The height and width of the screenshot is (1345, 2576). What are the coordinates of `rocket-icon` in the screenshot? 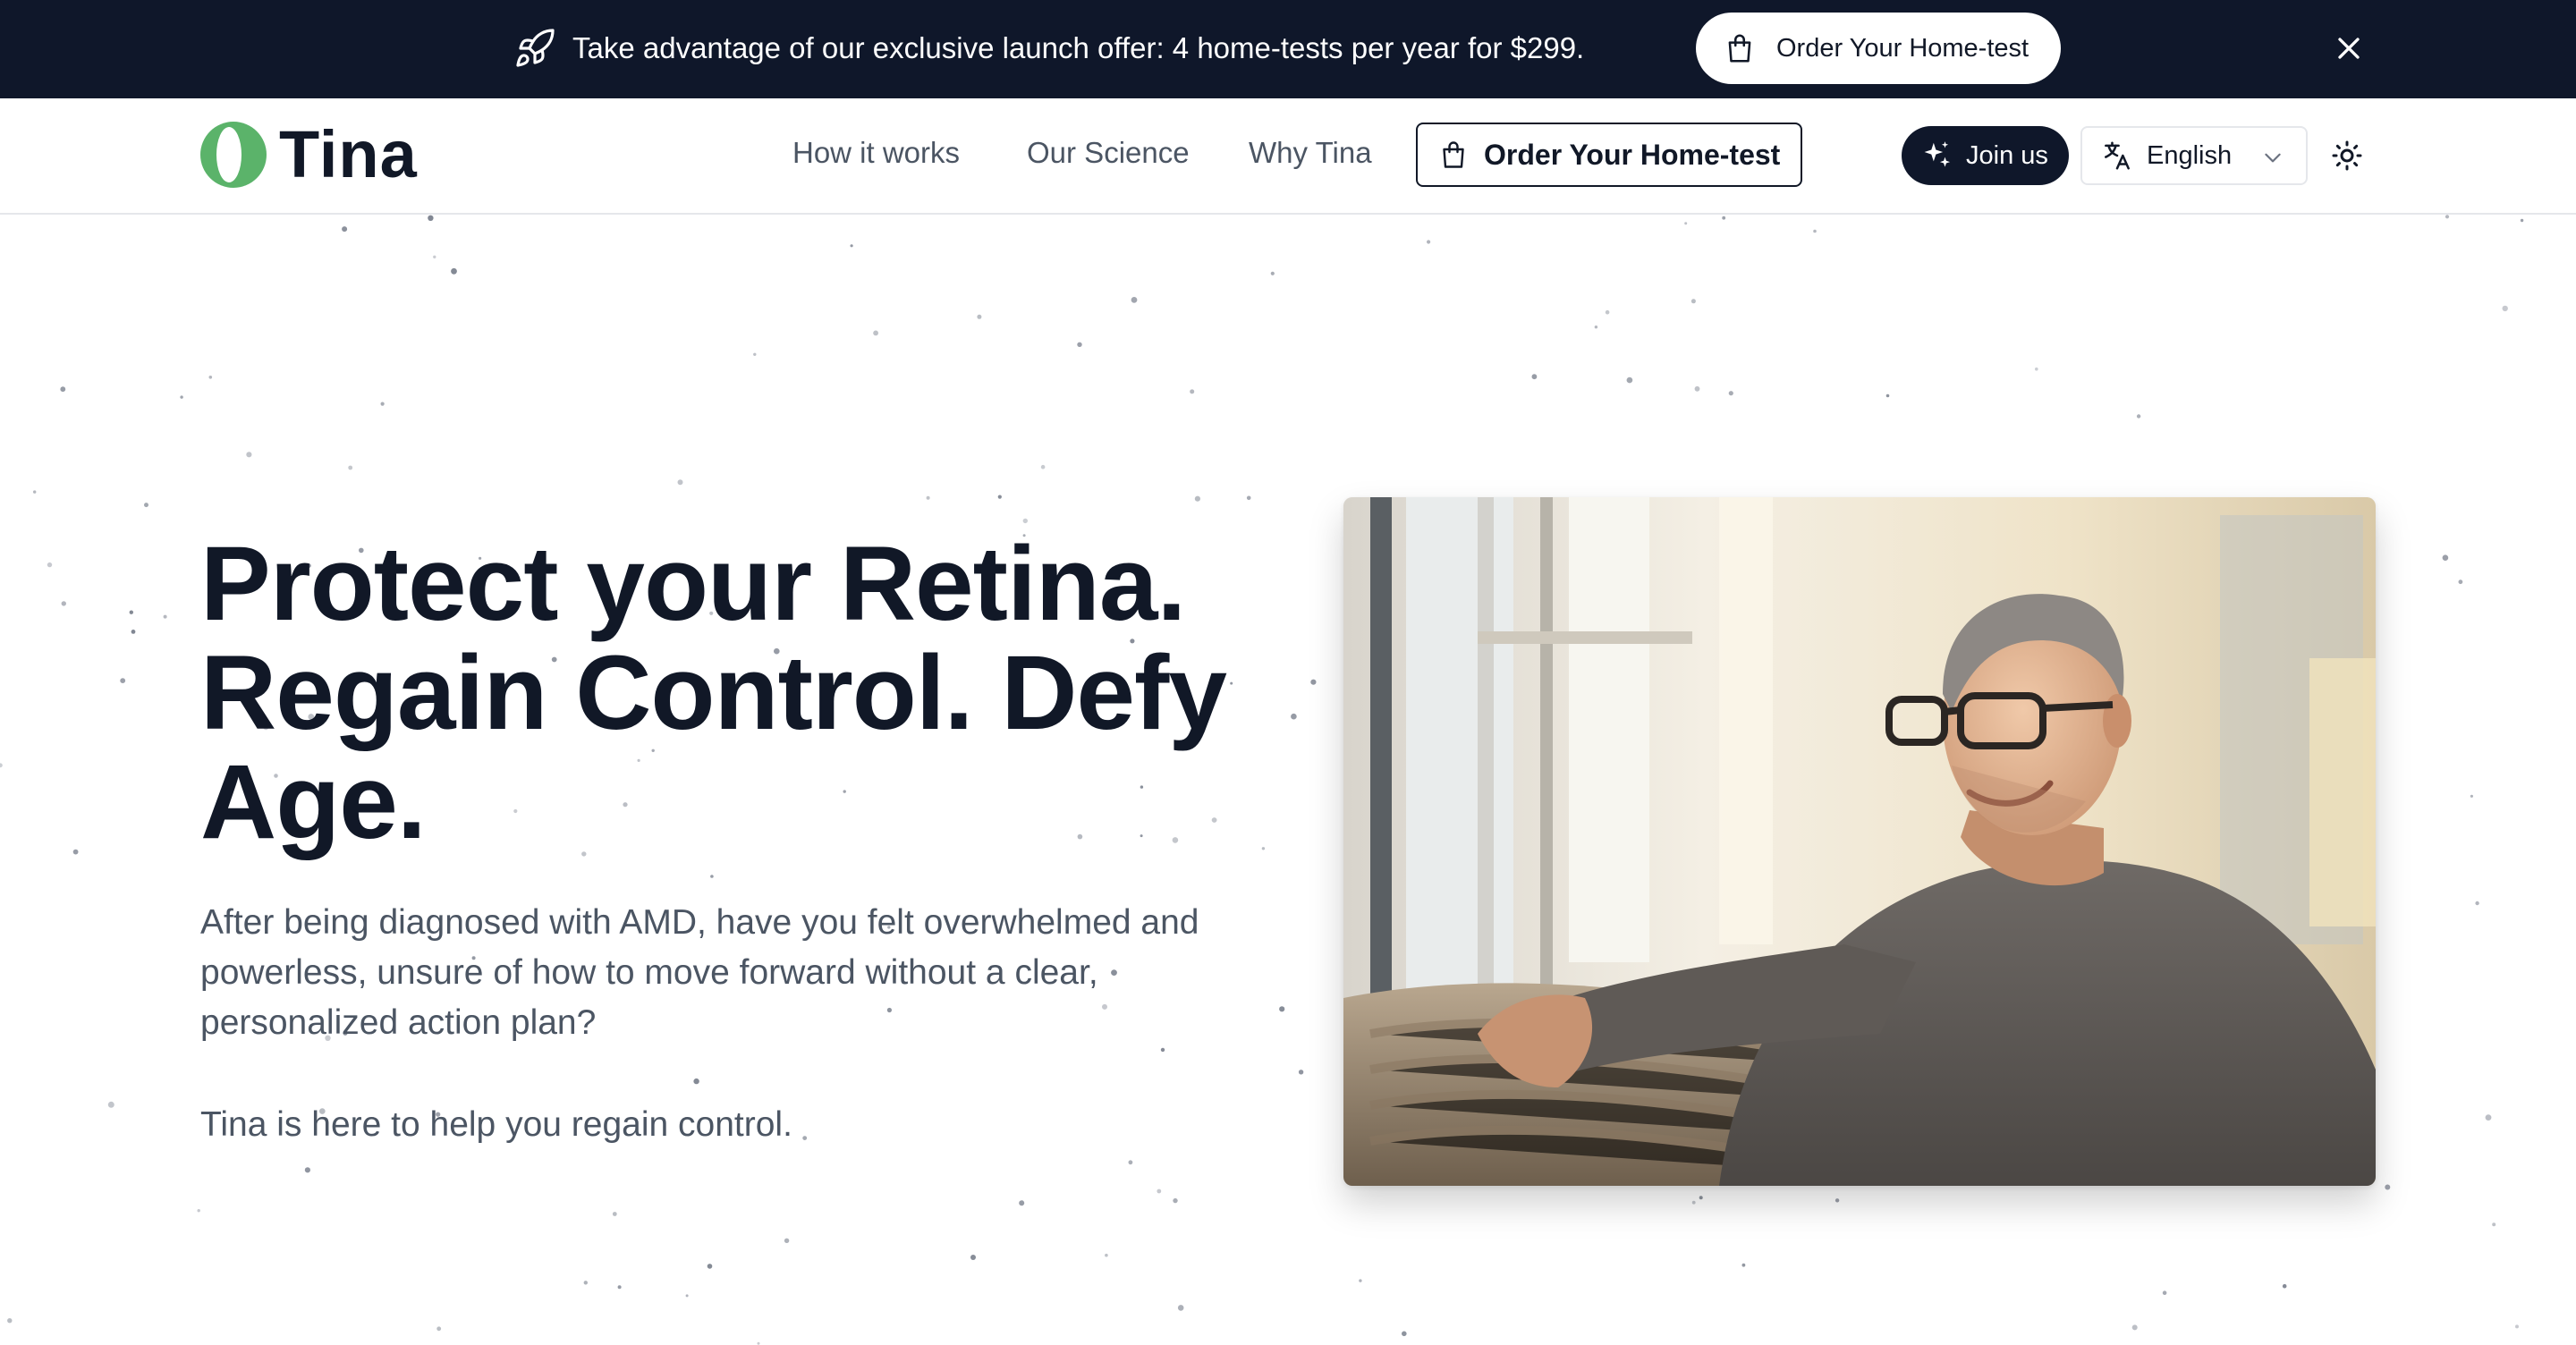 It's located at (535, 48).